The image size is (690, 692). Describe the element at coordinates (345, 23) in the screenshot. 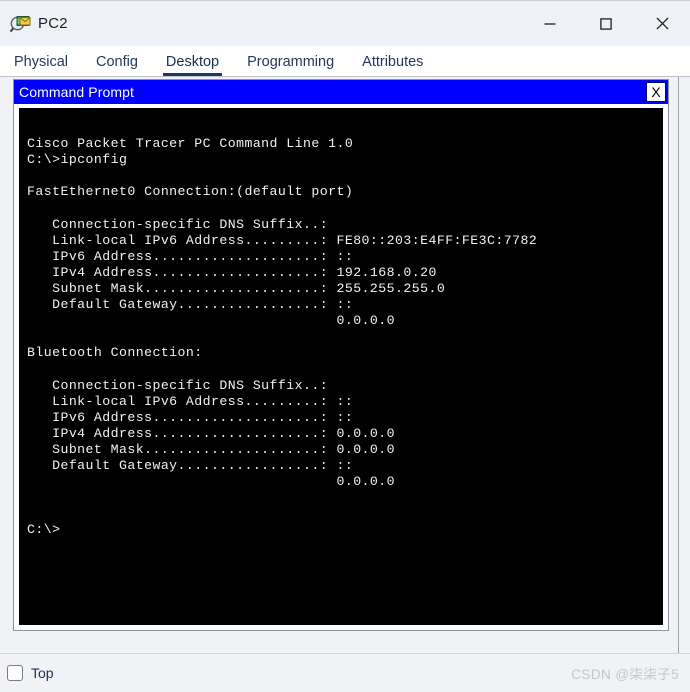

I see `window-title-bar: PC2` at that location.